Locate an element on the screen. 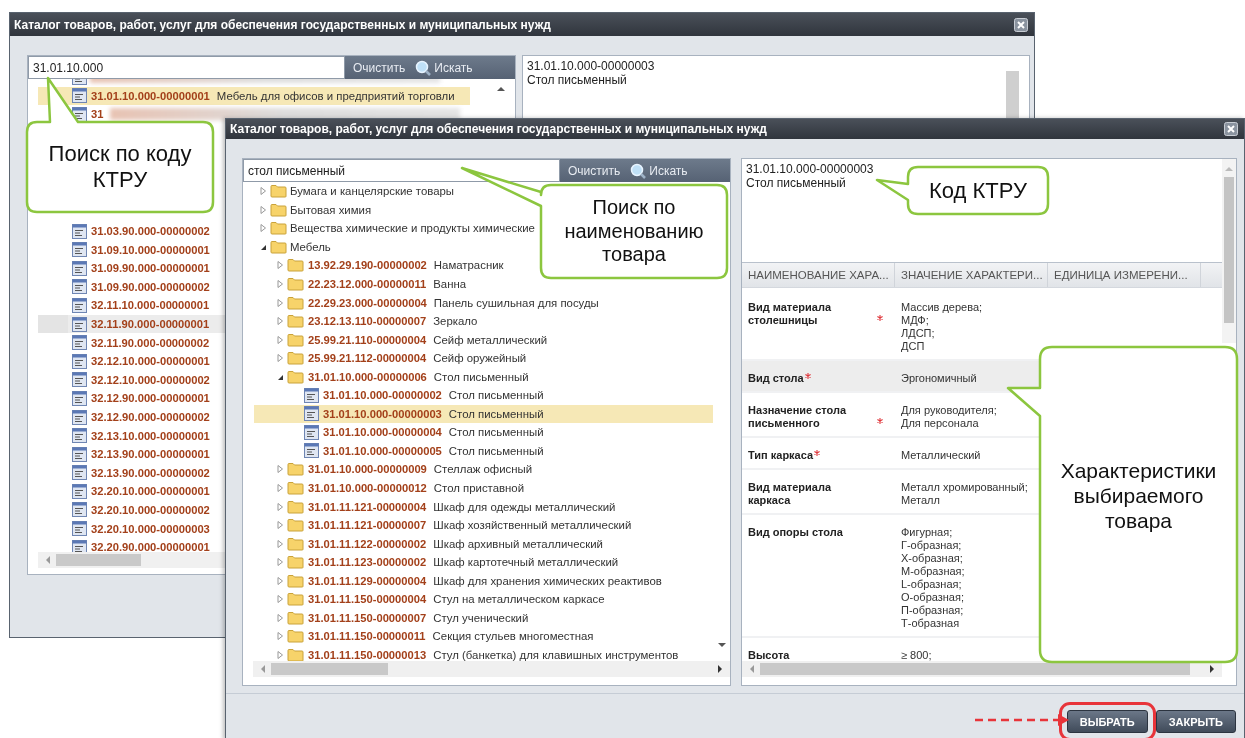  item-code: 31.01.10.000-00000001 is located at coordinates (150, 95).